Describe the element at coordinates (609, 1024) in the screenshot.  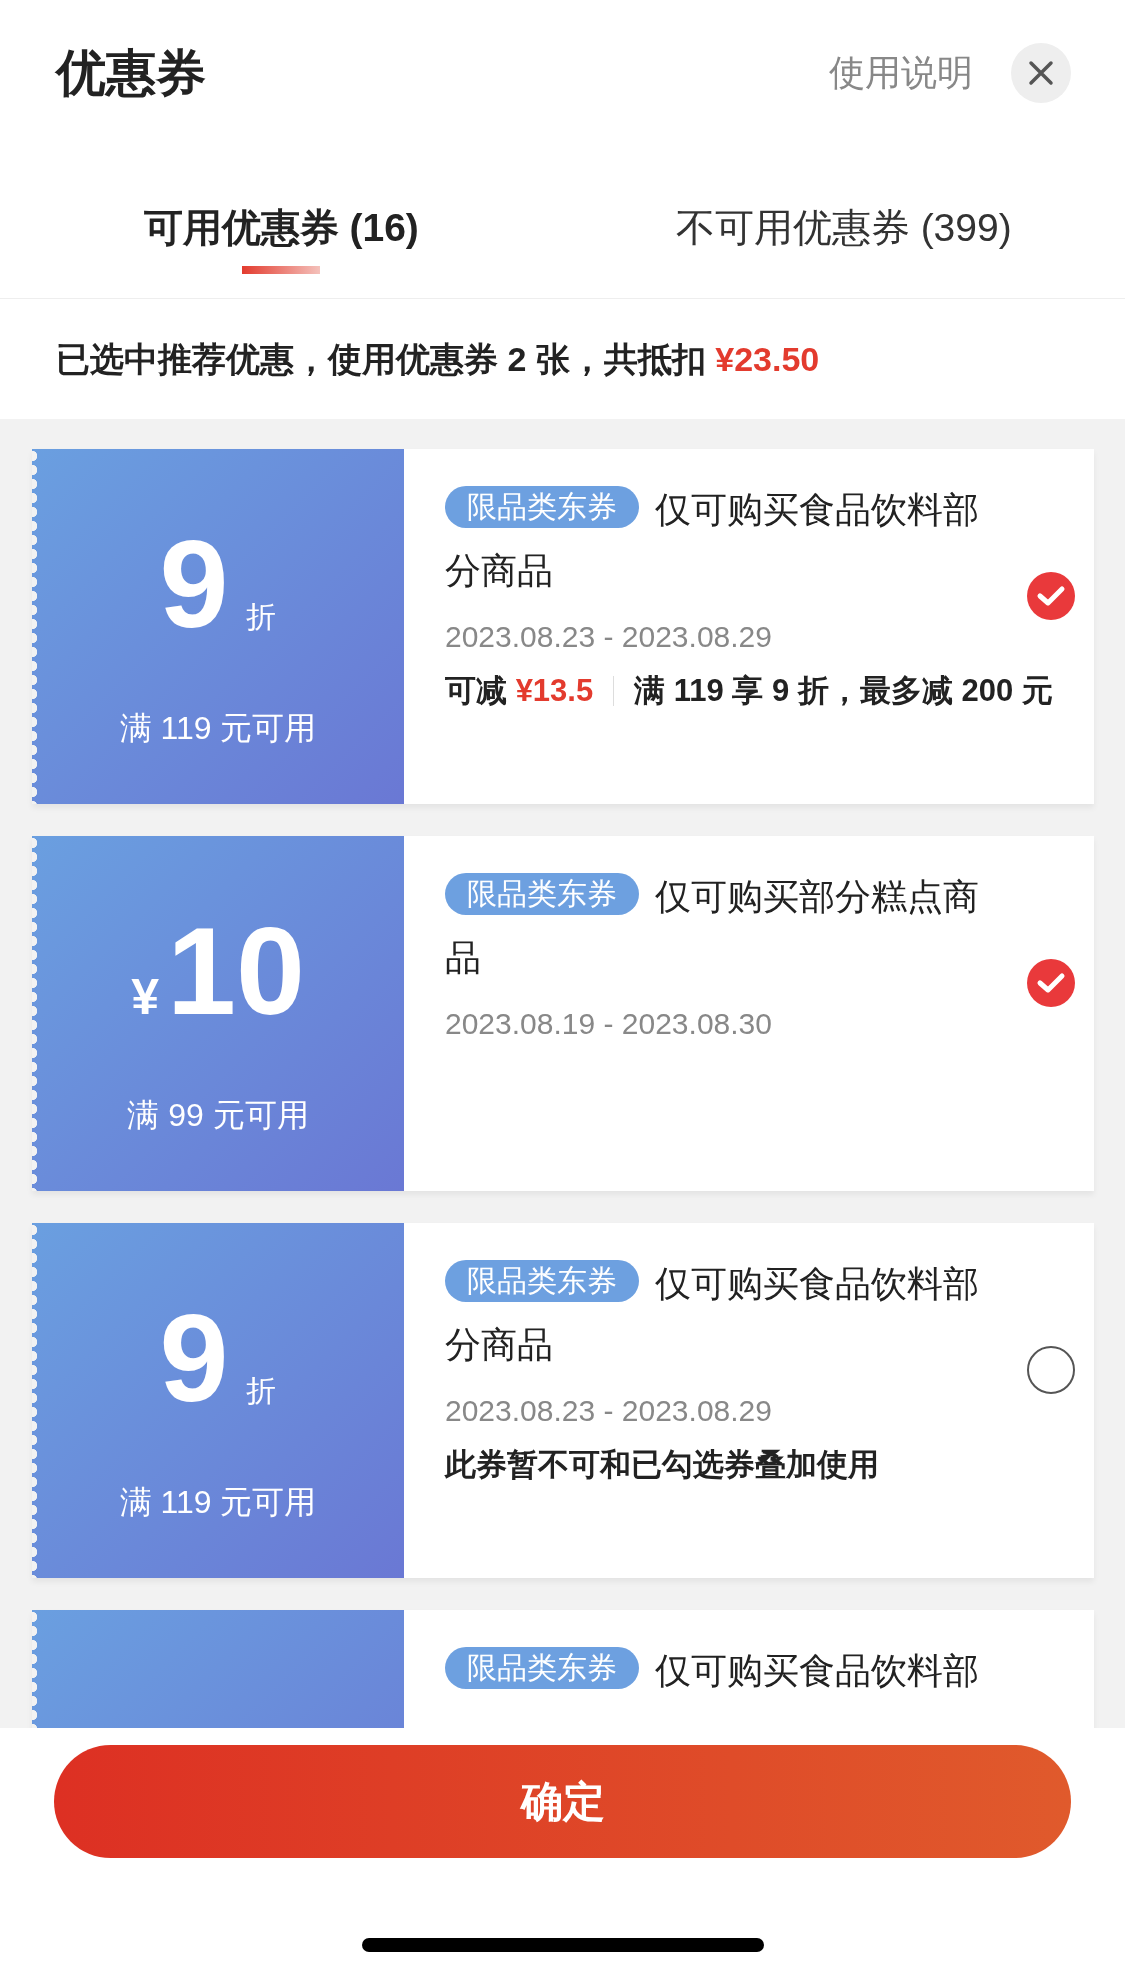
I see `validity-text: 2023.08.19 - 2023.08.30` at that location.